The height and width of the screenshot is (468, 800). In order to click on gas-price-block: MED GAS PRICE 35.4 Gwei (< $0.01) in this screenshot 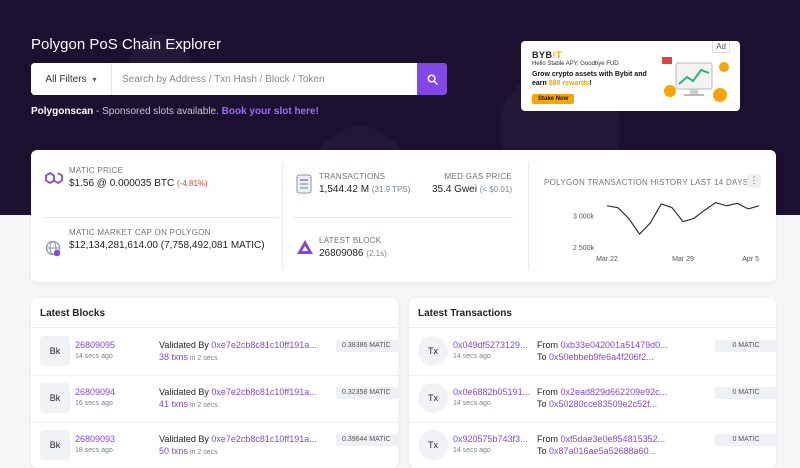, I will do `click(472, 184)`.